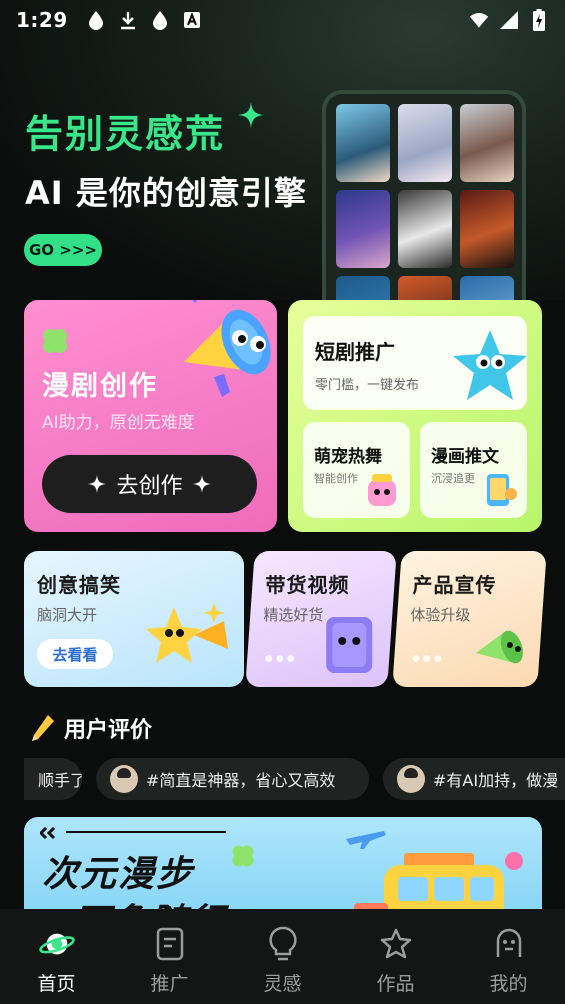 Image resolution: width=565 pixels, height=1004 pixels. Describe the element at coordinates (169, 984) in the screenshot. I see `nav-promote-label: 推广` at that location.